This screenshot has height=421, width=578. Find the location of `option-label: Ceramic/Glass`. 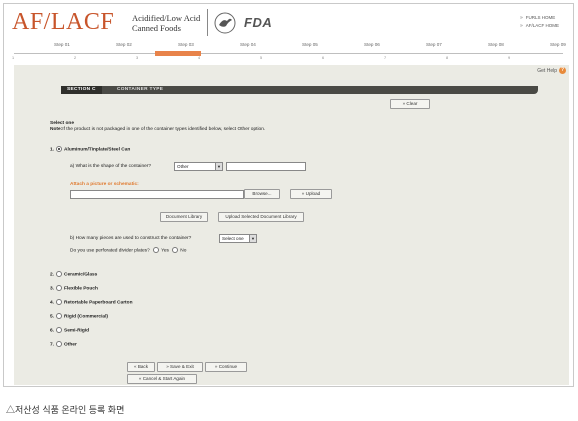

option-label: Ceramic/Glass is located at coordinates (81, 275).